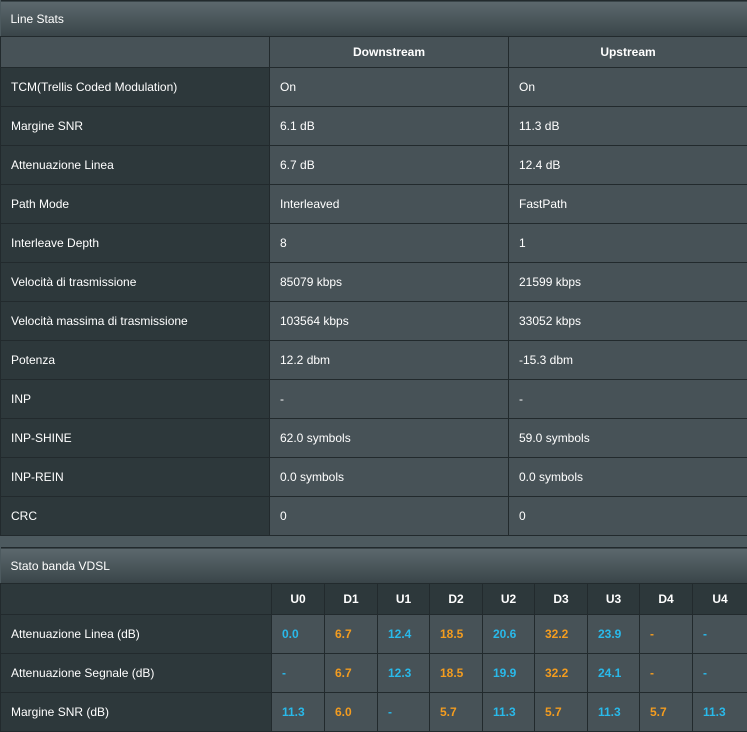 This screenshot has height=732, width=747. What do you see at coordinates (719, 599) in the screenshot?
I see `band-header-u4: U4` at bounding box center [719, 599].